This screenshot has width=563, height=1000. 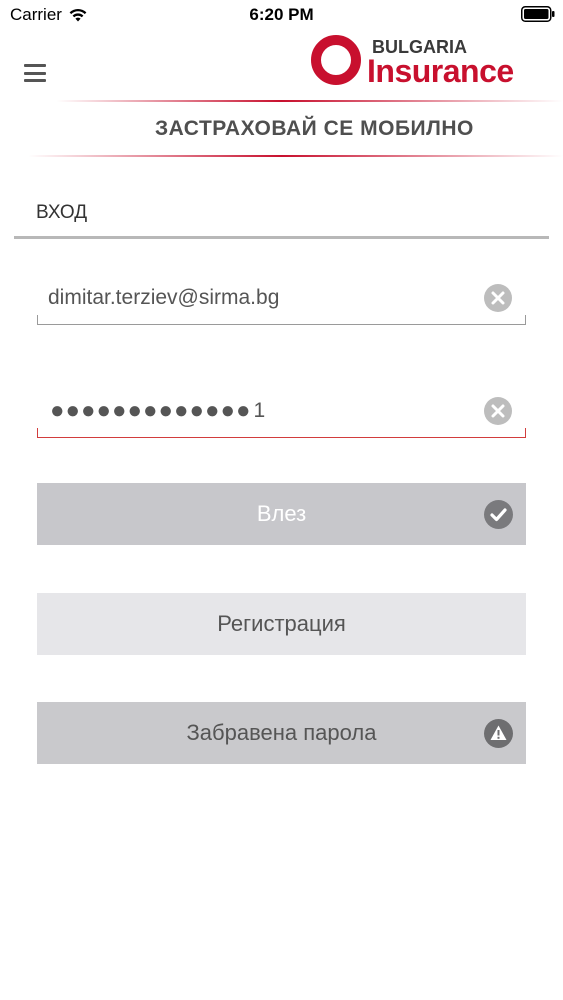 What do you see at coordinates (35, 73) in the screenshot?
I see `hamburger-menu-icon` at bounding box center [35, 73].